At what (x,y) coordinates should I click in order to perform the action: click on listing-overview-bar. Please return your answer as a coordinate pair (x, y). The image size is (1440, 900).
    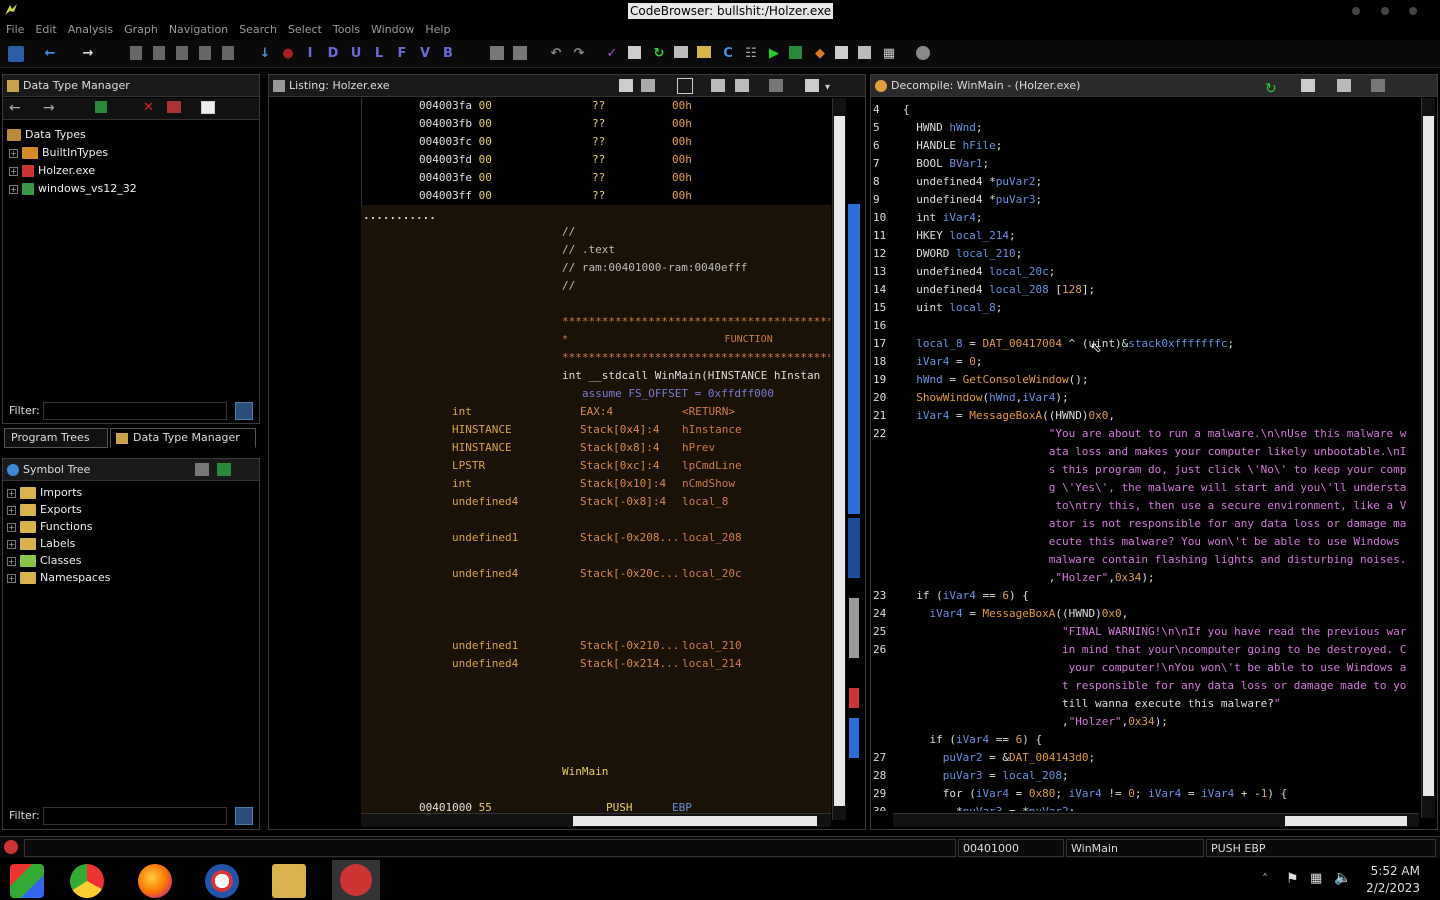
    Looking at the image, I should click on (855, 463).